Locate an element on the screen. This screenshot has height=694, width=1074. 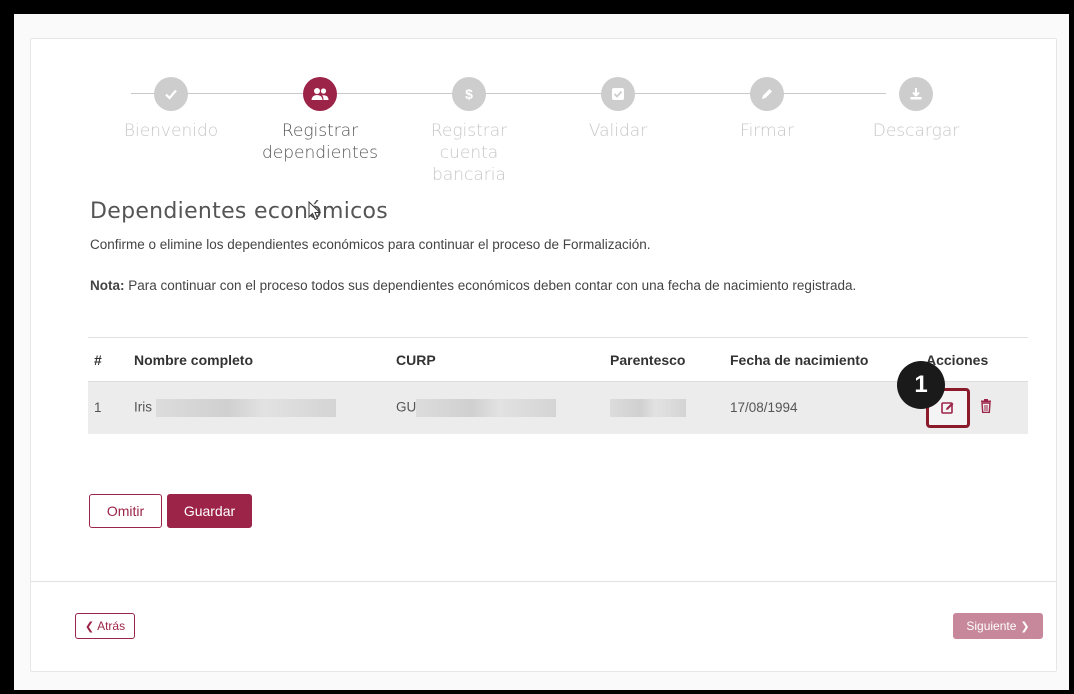
next-button: Siguiente ❯ is located at coordinates (998, 626).